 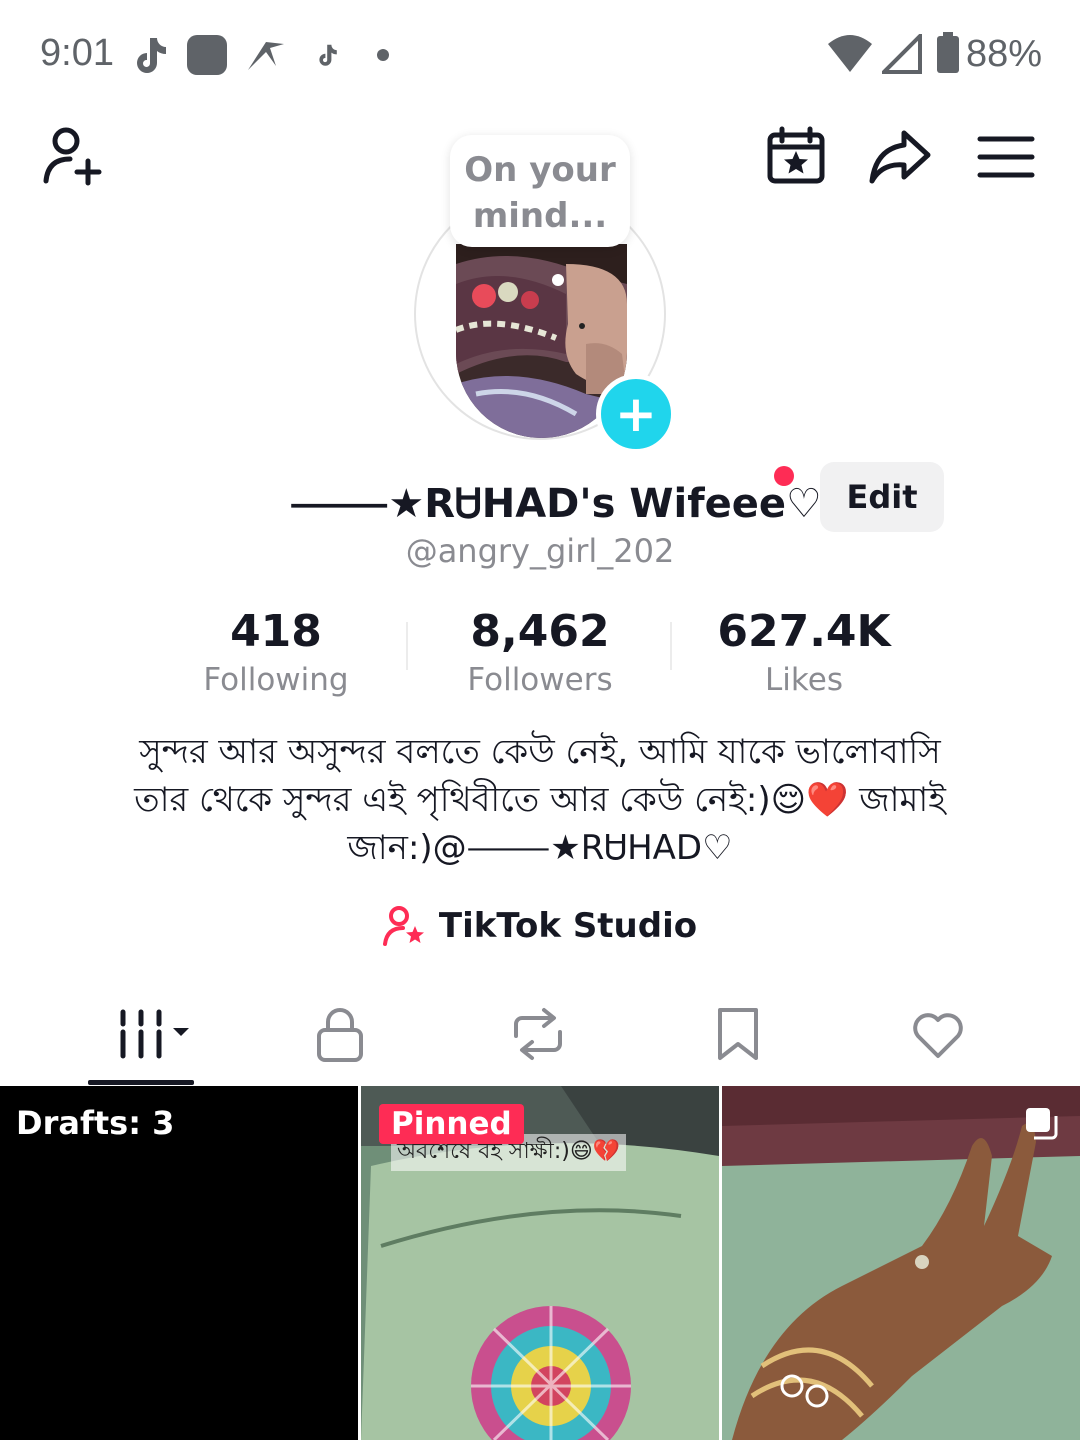 What do you see at coordinates (900, 157) in the screenshot?
I see `share-icon` at bounding box center [900, 157].